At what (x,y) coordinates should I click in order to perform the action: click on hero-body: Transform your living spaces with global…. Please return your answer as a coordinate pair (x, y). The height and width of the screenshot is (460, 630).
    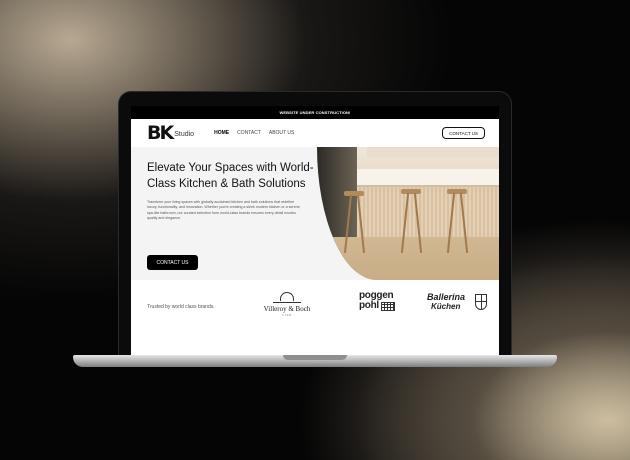
    Looking at the image, I should click on (224, 210).